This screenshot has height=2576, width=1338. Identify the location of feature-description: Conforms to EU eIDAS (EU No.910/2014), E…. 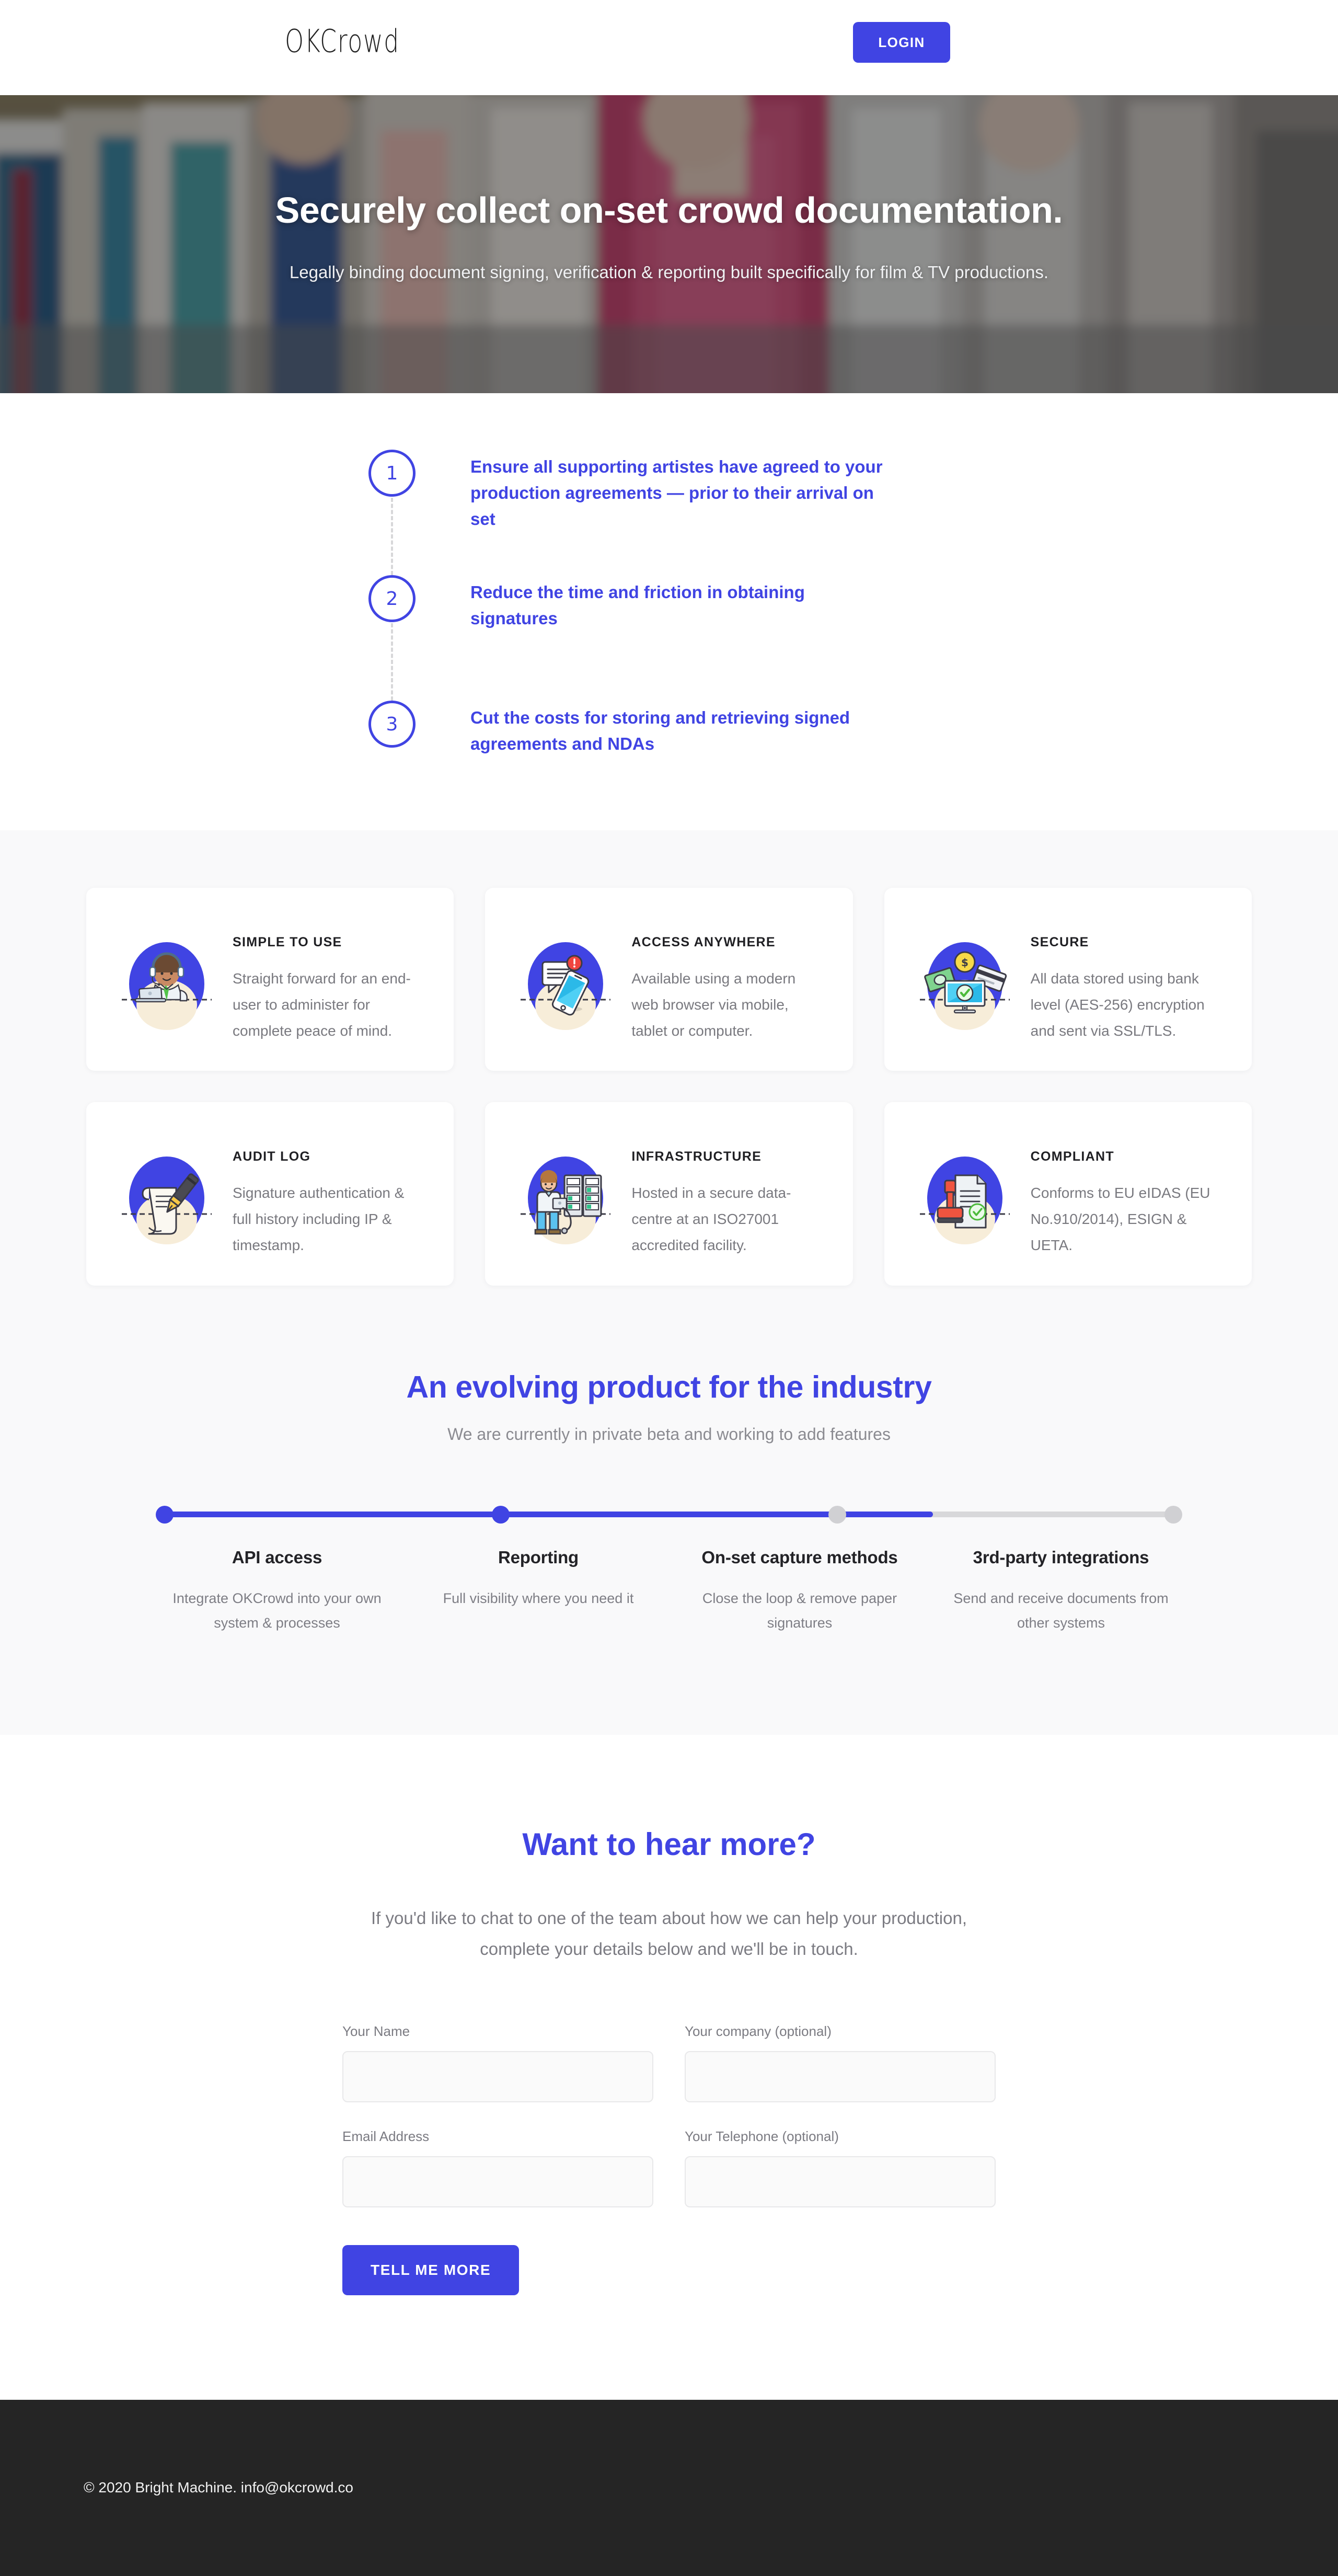
(1120, 1220).